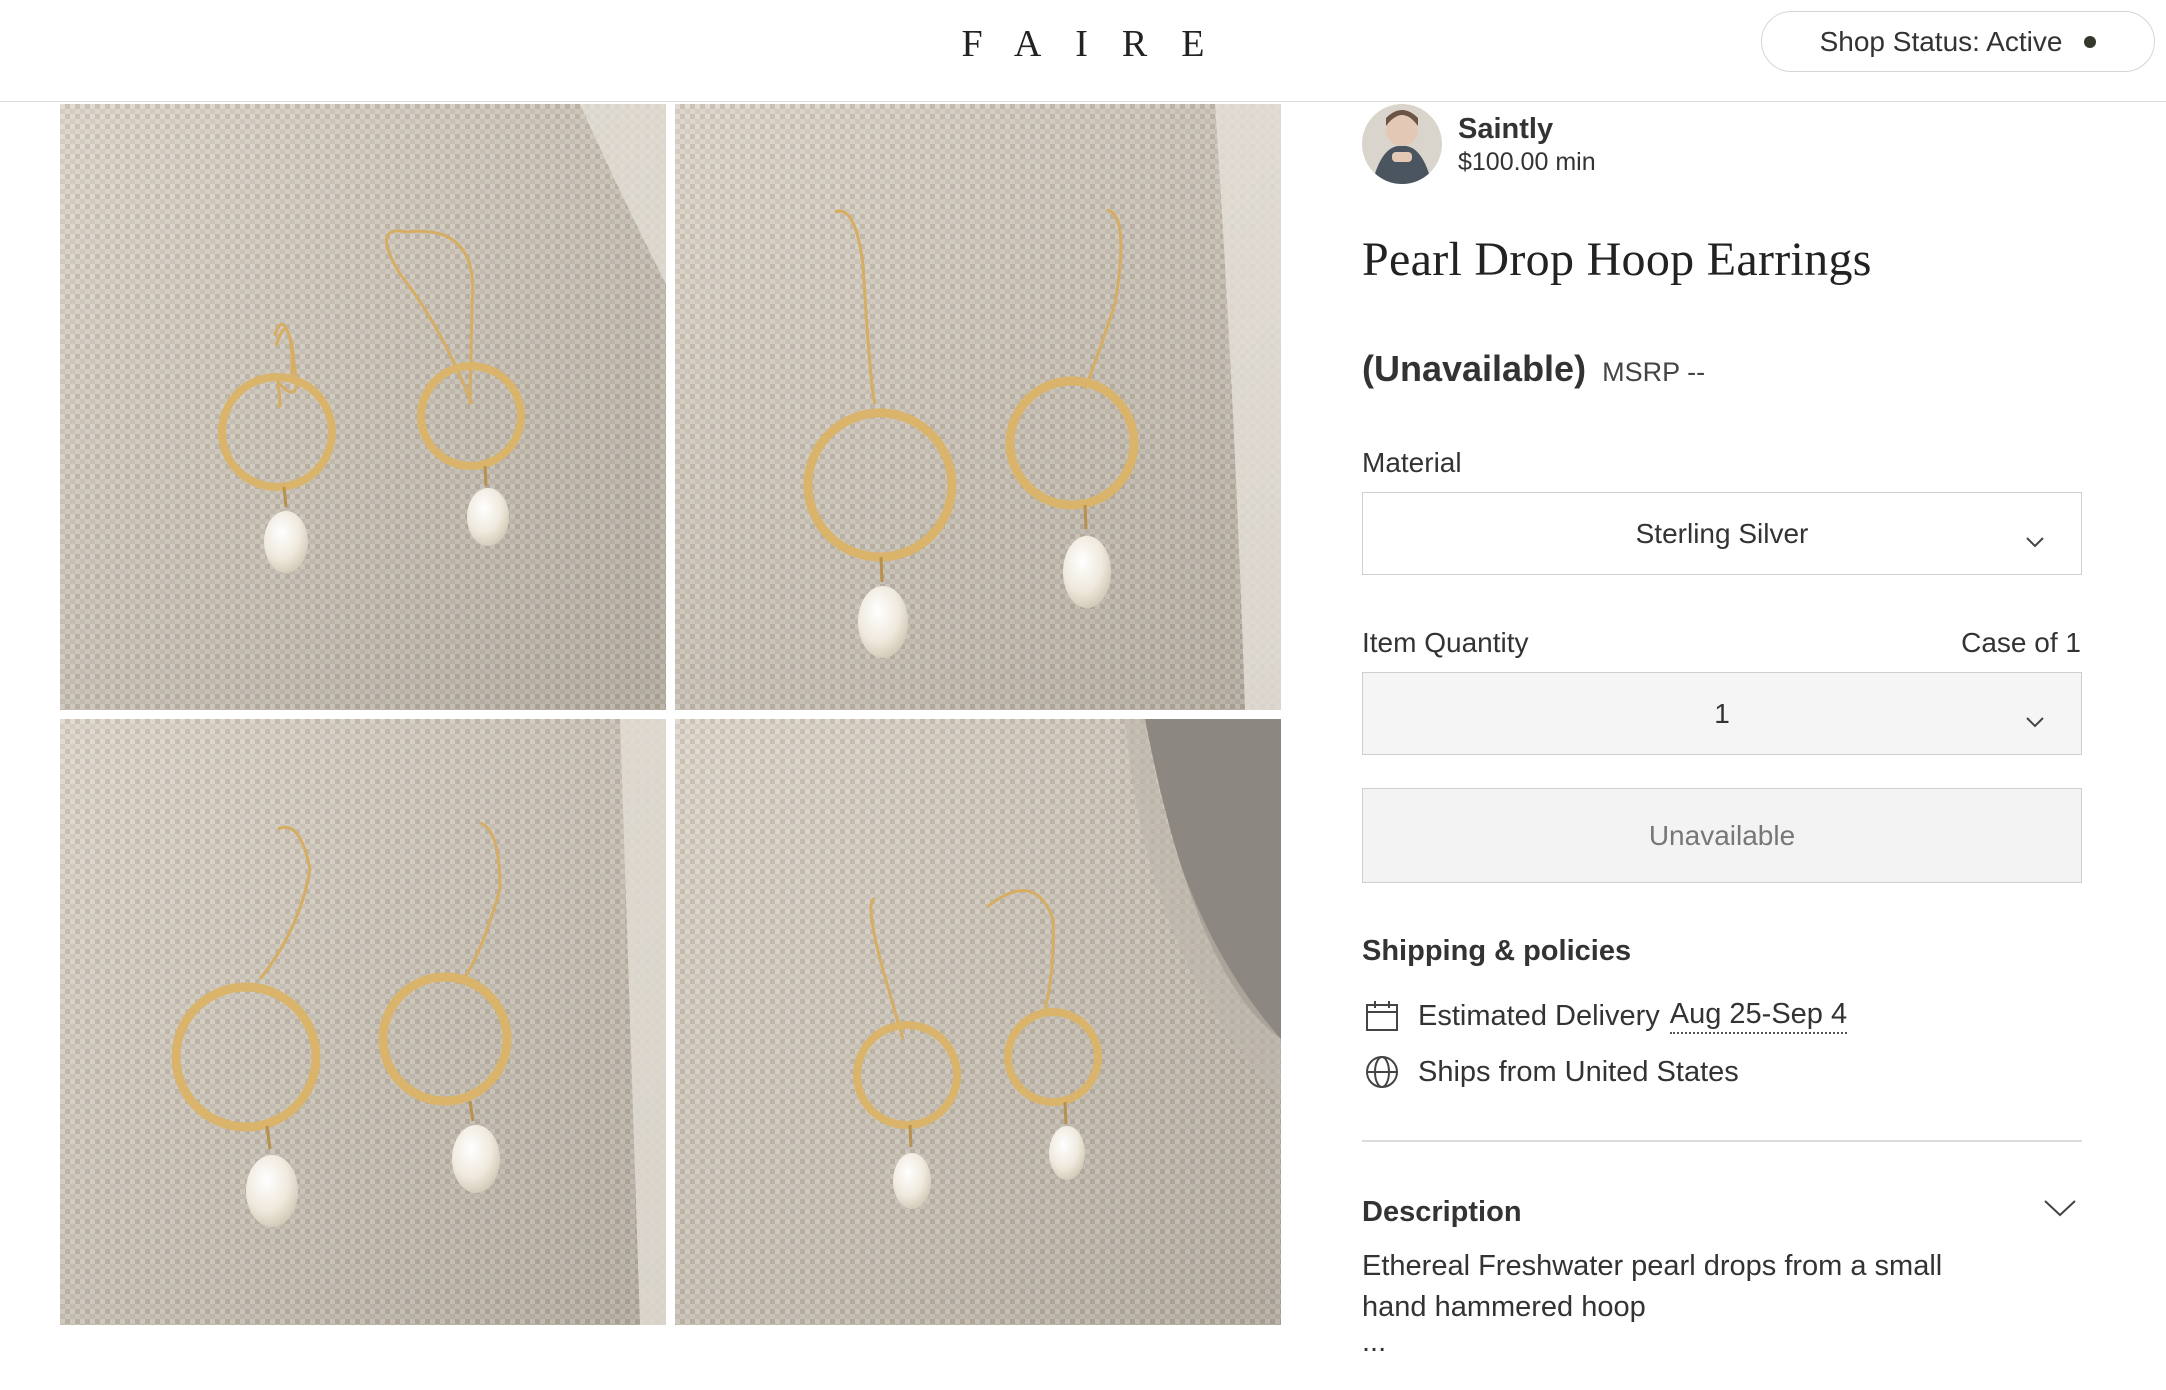  I want to click on delivery-label: Estimated Delivery, so click(1539, 1015).